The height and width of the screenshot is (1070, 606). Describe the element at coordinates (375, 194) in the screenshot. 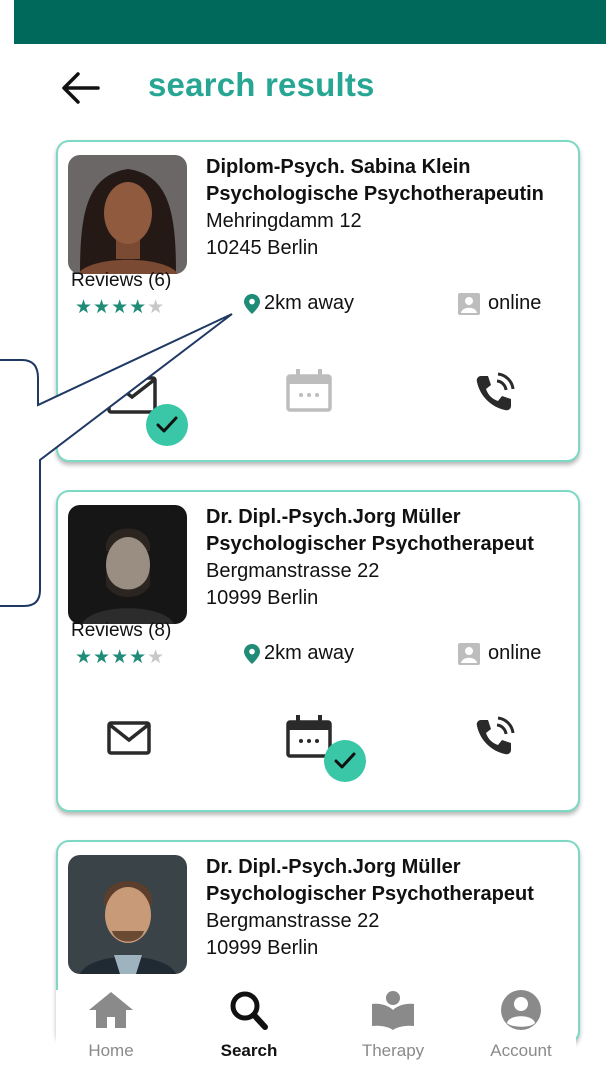

I see `therapist-profession: Psychologische Psychotherapeutin` at that location.